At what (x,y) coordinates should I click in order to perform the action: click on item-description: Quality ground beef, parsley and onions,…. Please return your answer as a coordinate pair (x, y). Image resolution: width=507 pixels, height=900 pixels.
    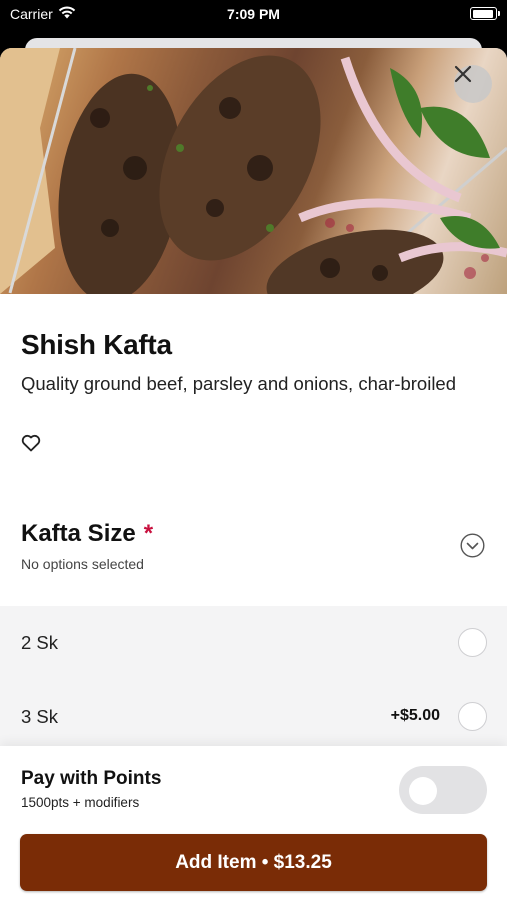
    Looking at the image, I should click on (239, 383).